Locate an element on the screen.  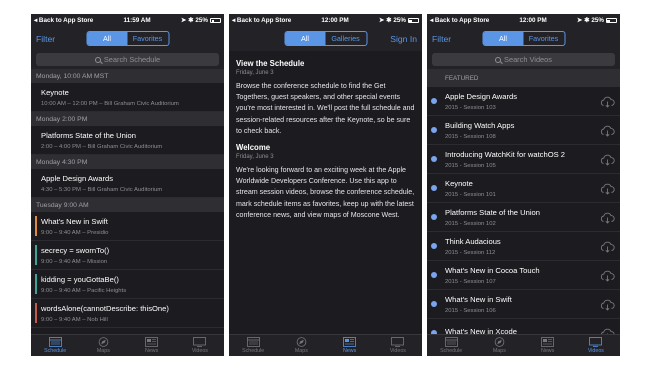
session-title: Keynote is located at coordinates (55, 92).